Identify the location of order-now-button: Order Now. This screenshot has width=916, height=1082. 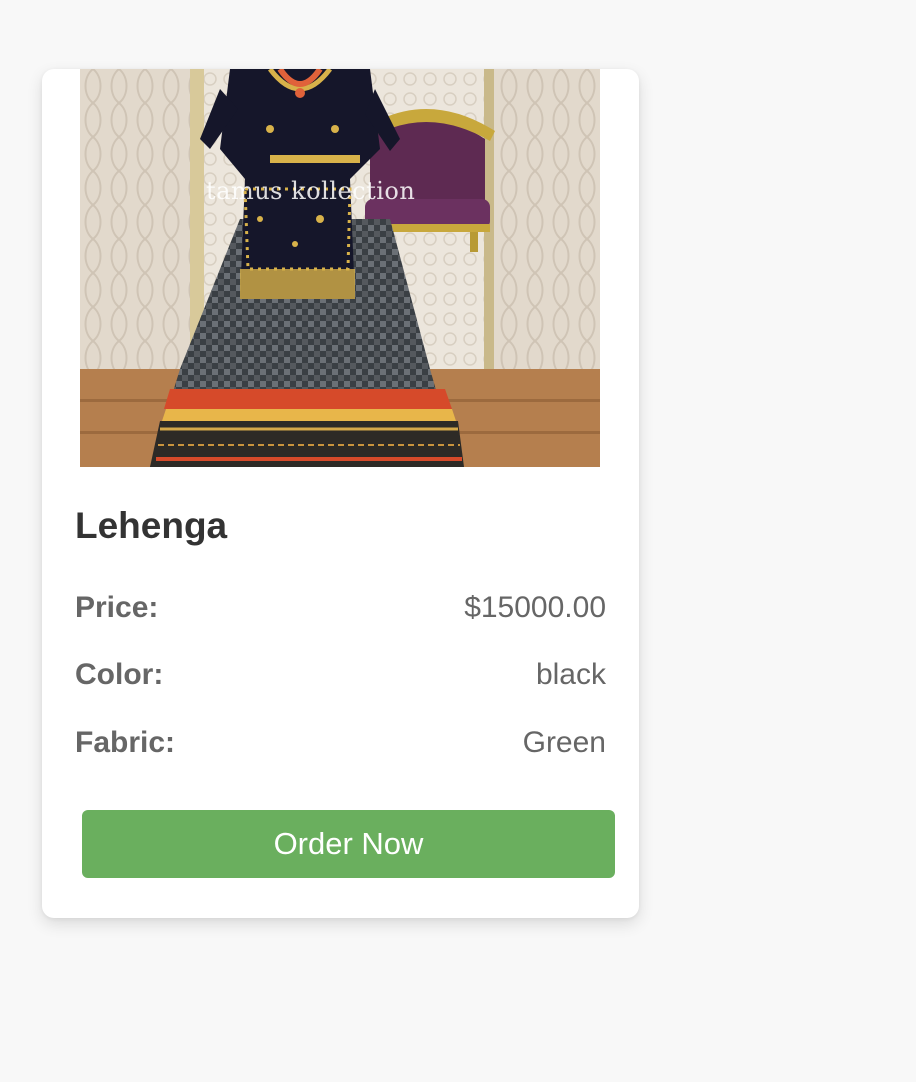
(348, 844).